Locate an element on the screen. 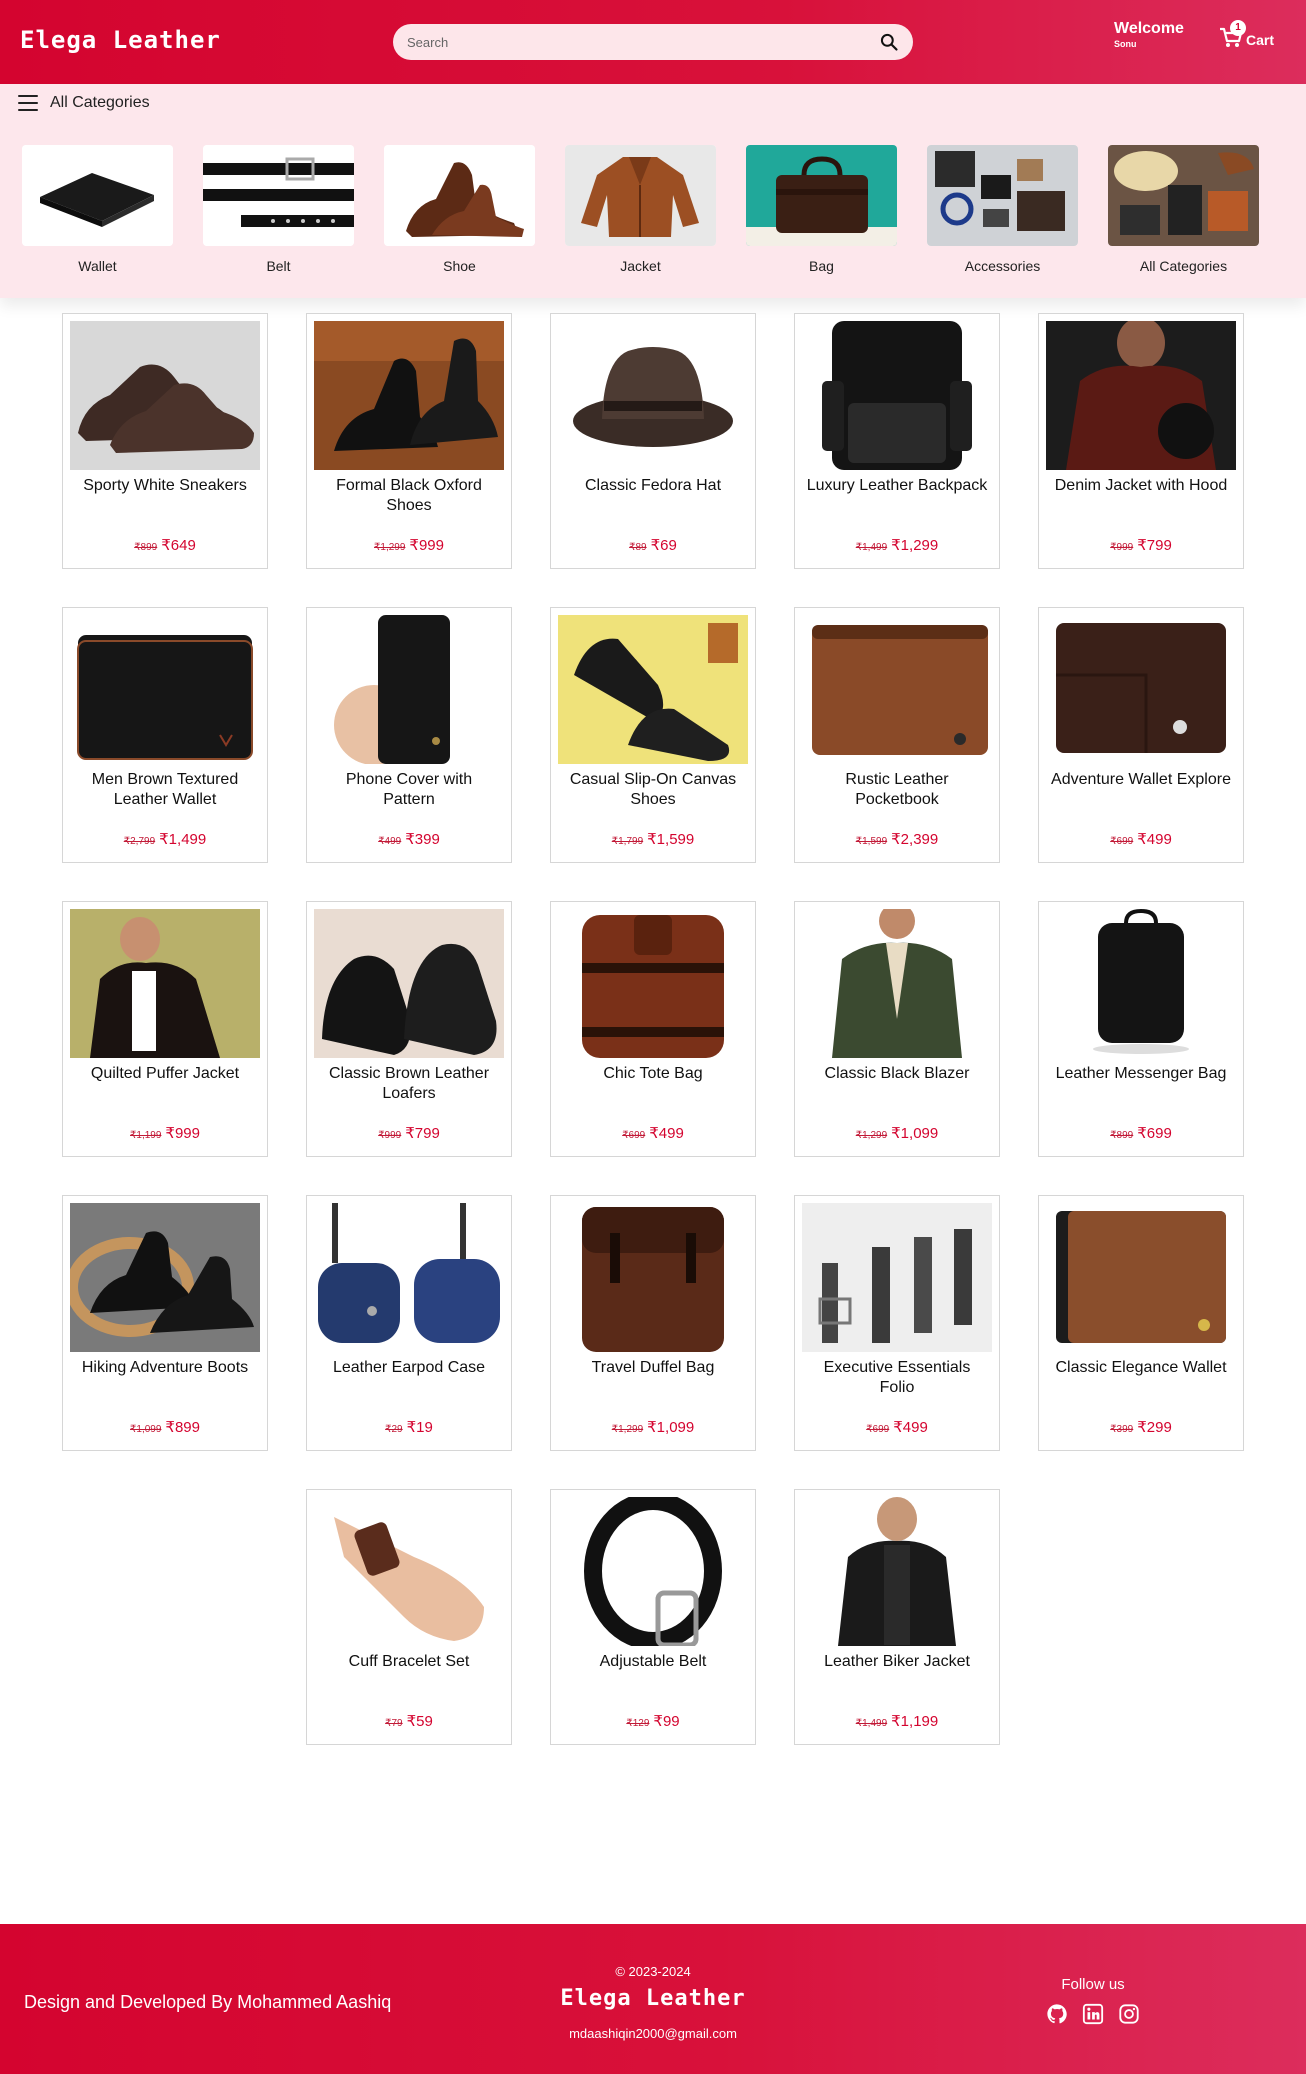 Image resolution: width=1306 pixels, height=2074 pixels. category-label: Jacket is located at coordinates (640, 266).